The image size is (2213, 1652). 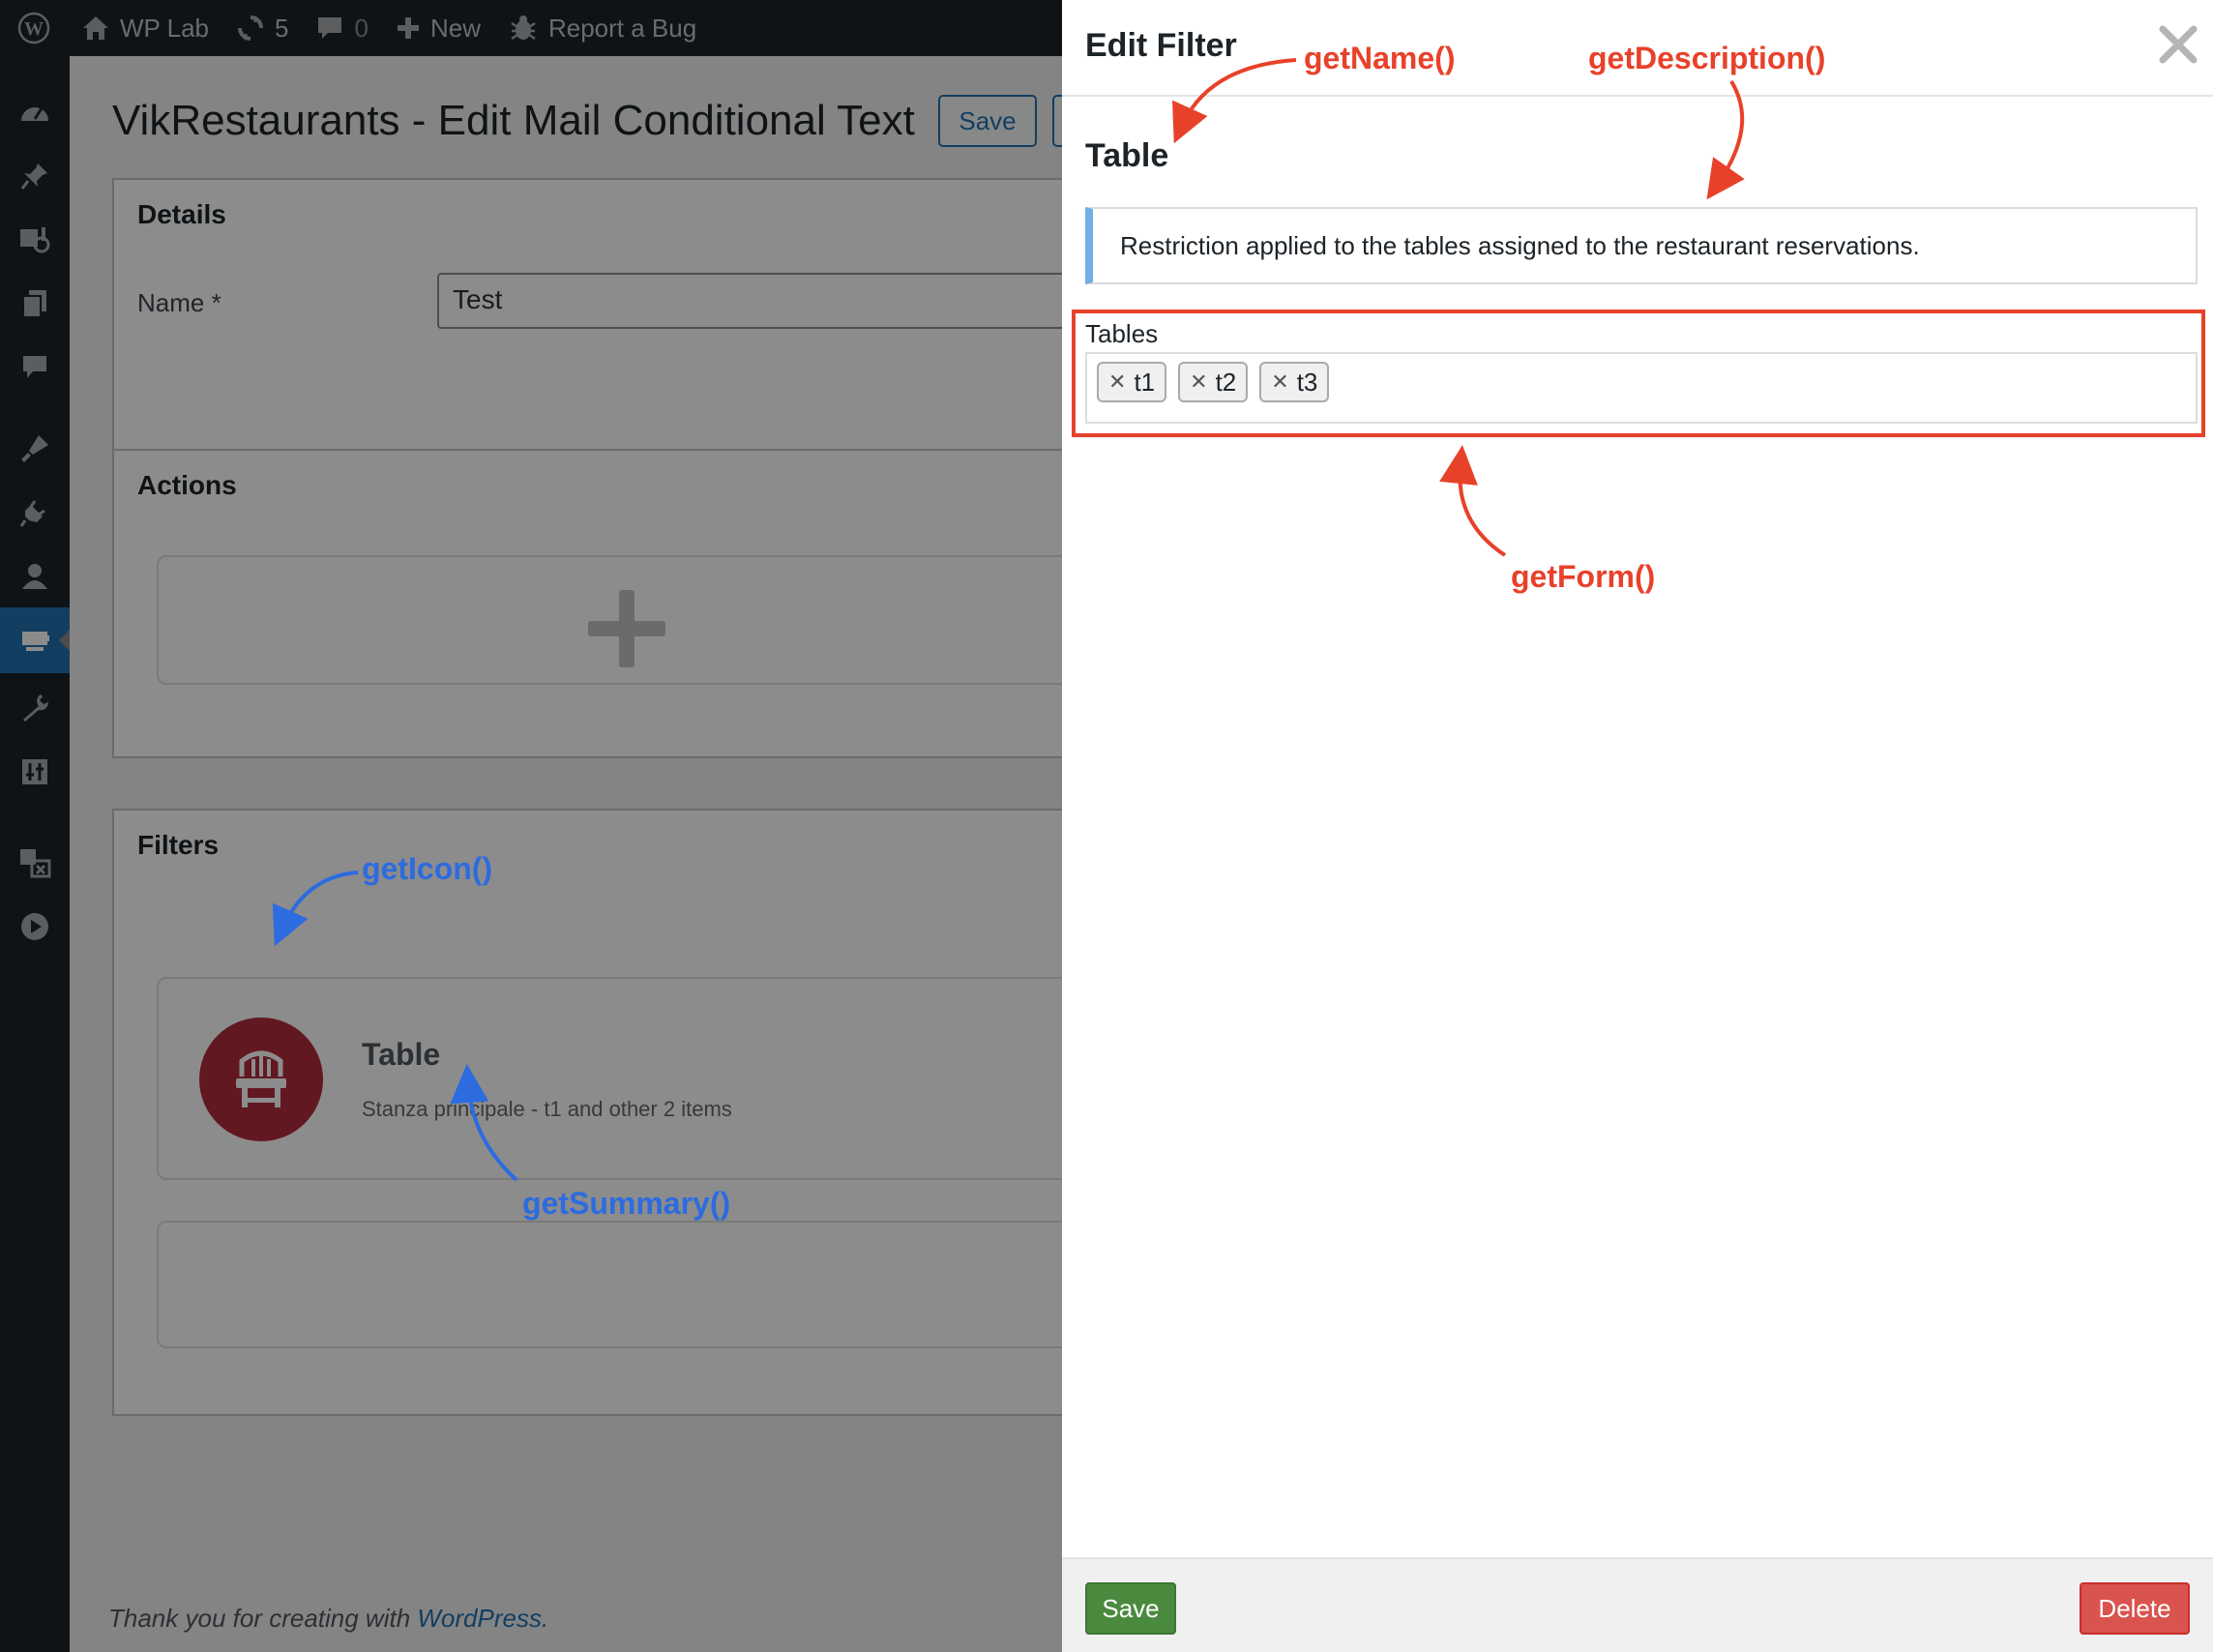 What do you see at coordinates (1638, 373) in the screenshot?
I see `form-highlight-frame` at bounding box center [1638, 373].